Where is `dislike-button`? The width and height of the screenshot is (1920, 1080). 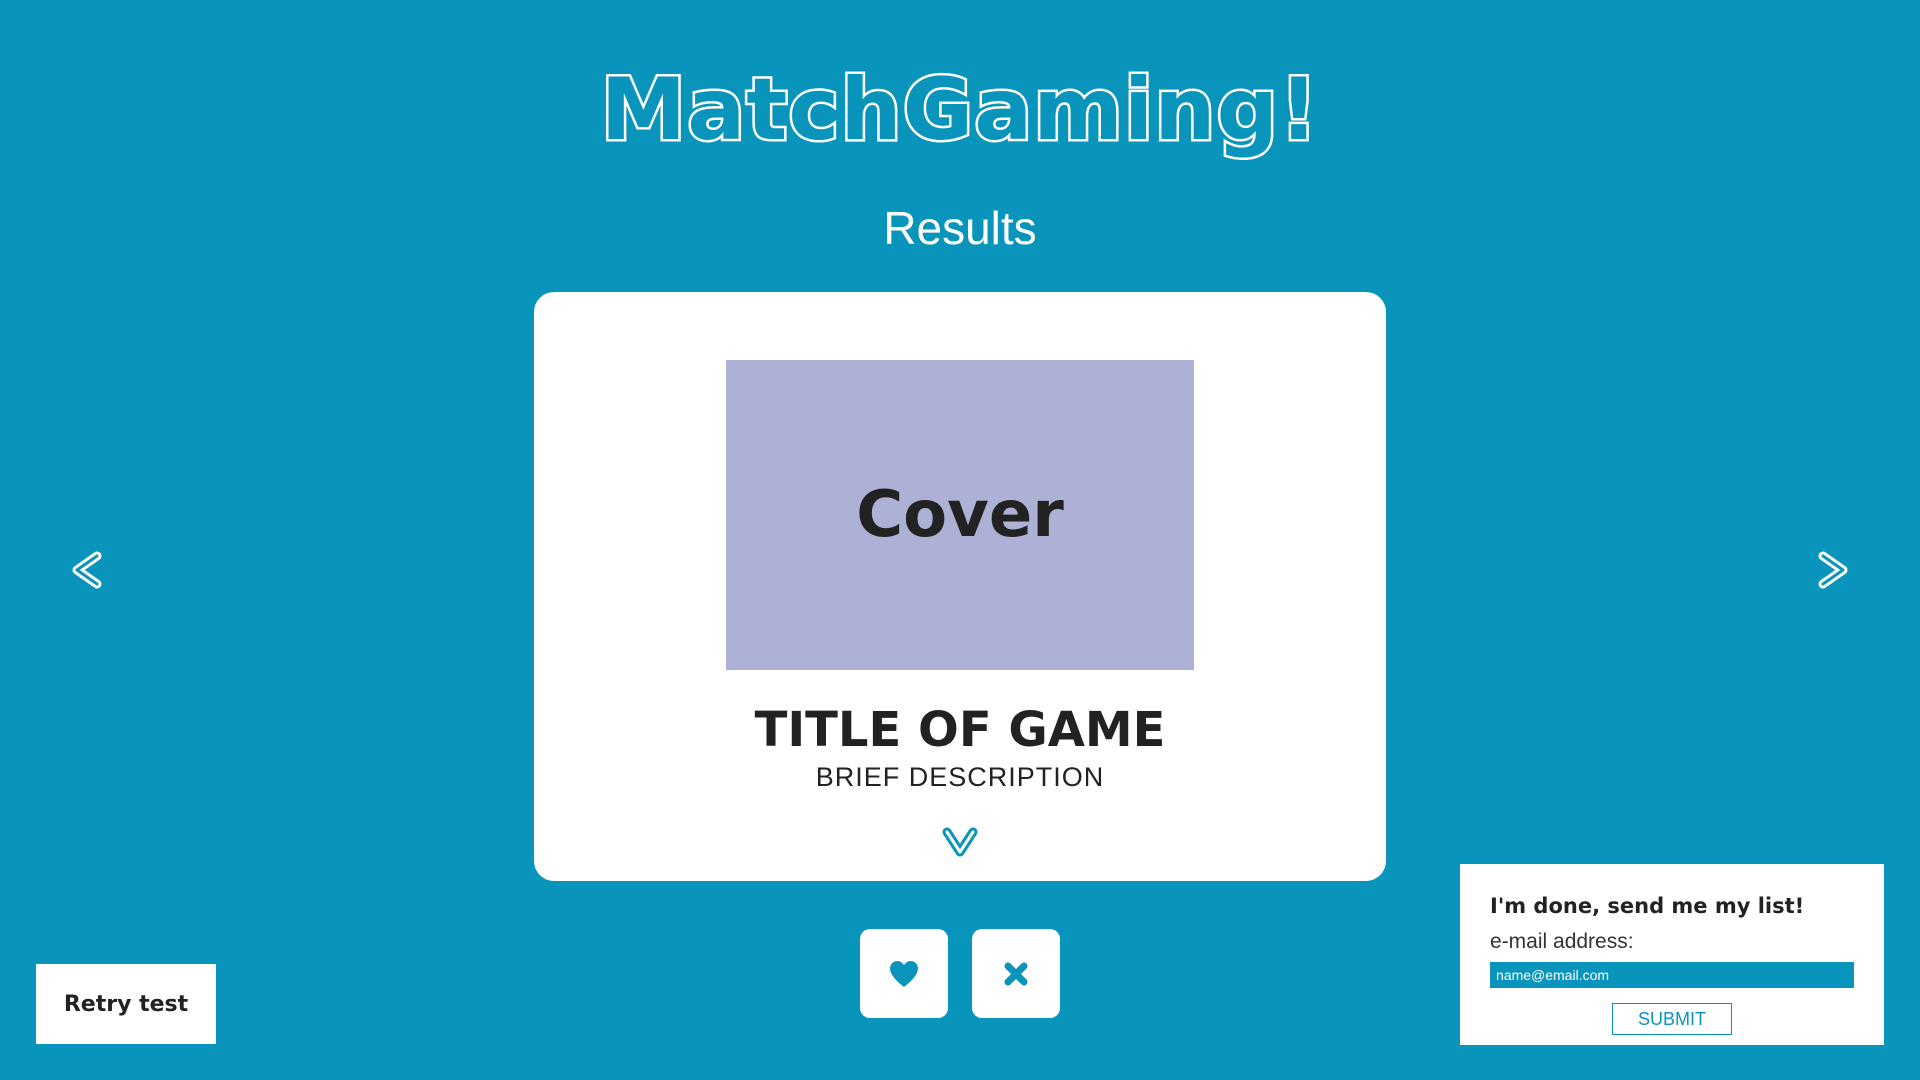
dislike-button is located at coordinates (1016, 973).